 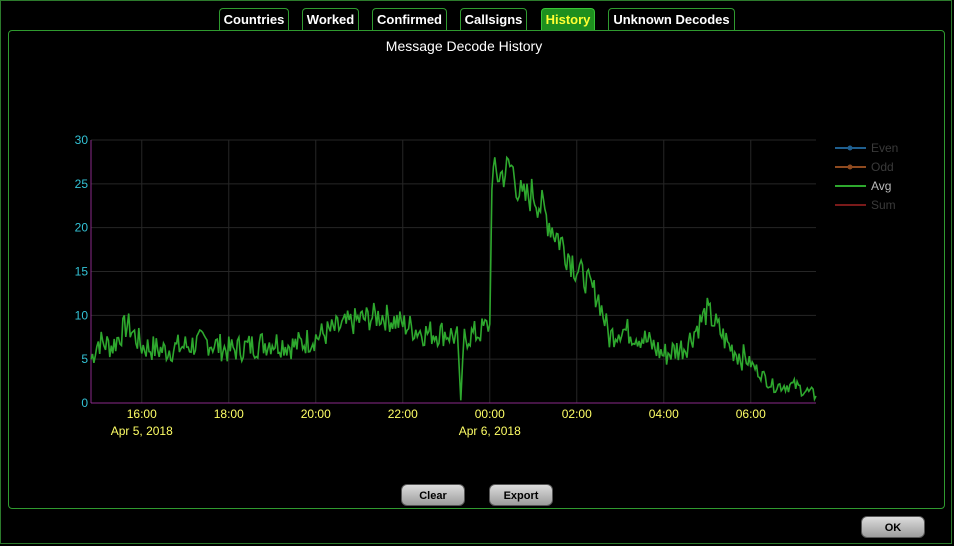 What do you see at coordinates (82, 184) in the screenshot?
I see `y-tick-label: 25` at bounding box center [82, 184].